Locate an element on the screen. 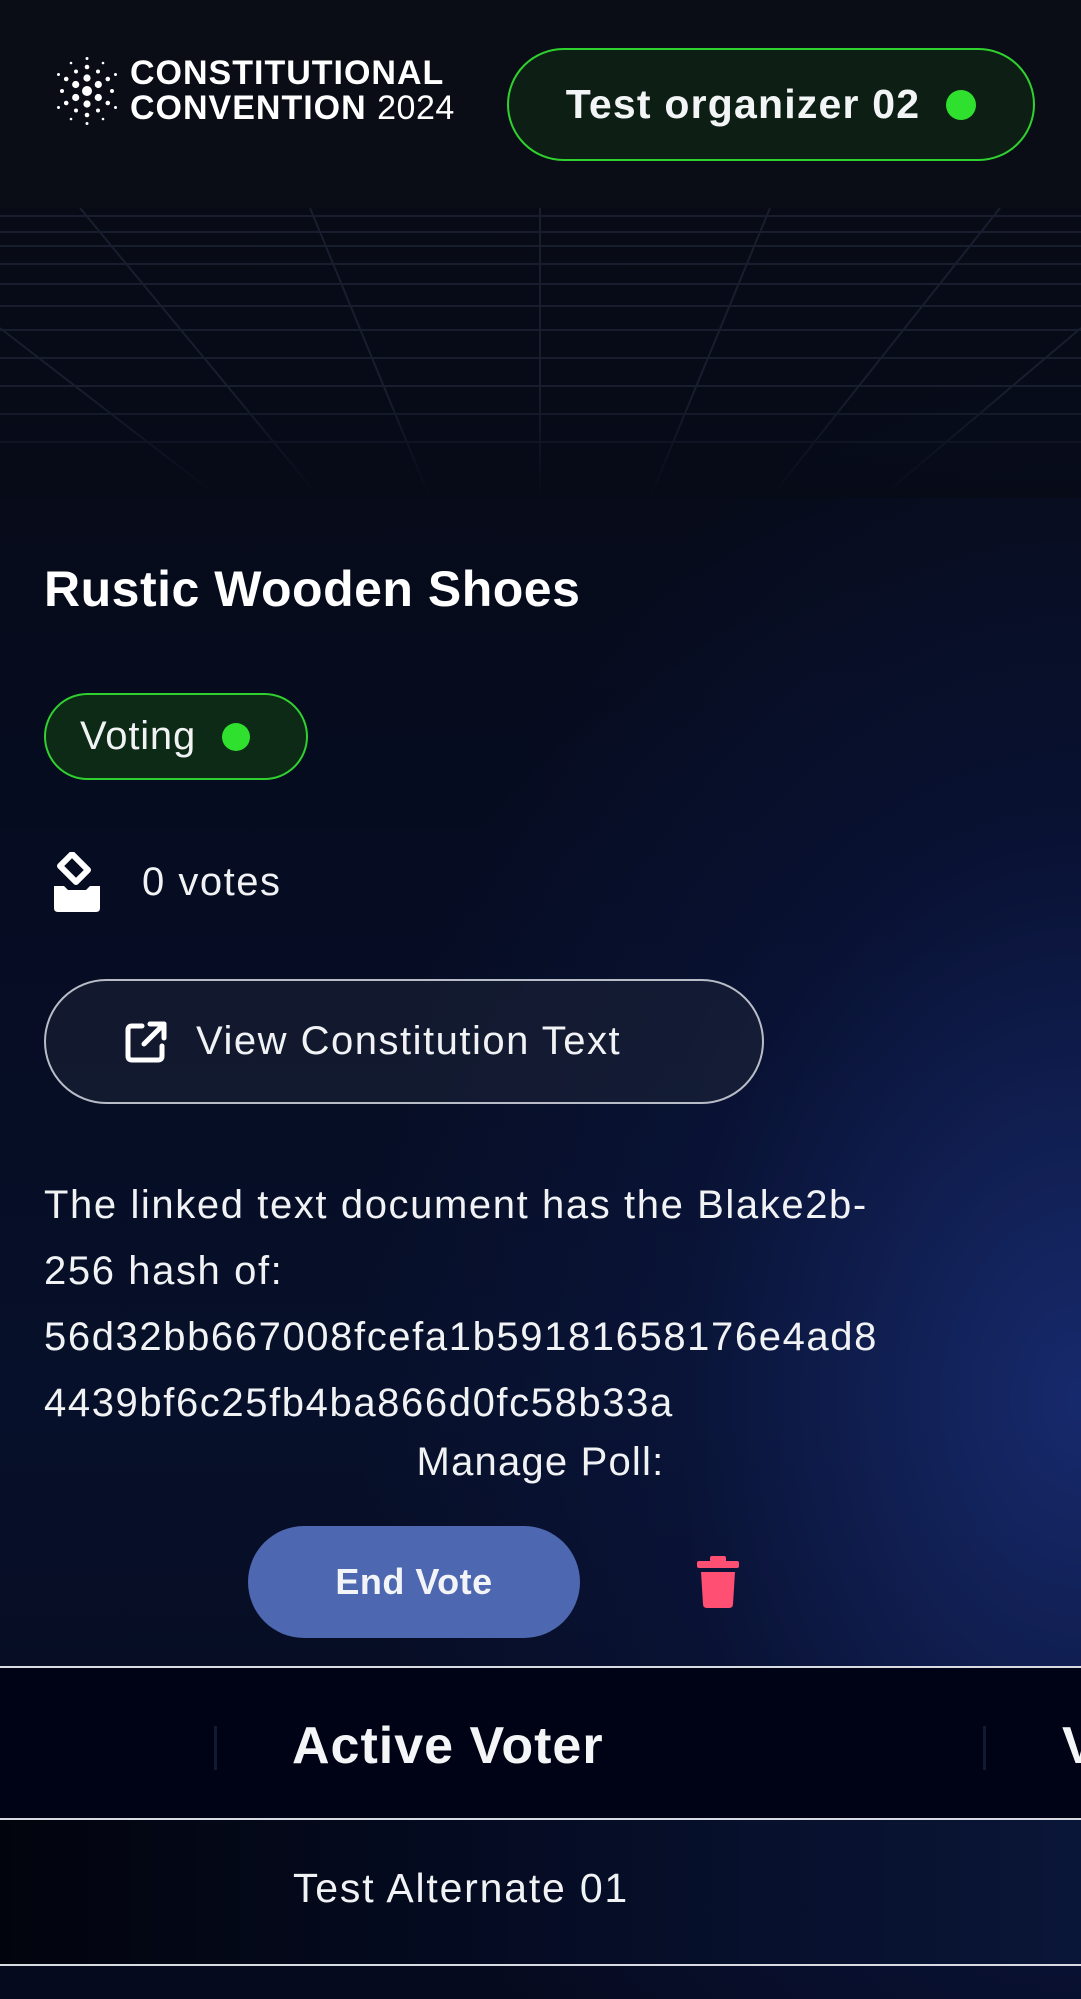  external-link-icon is located at coordinates (146, 1041).